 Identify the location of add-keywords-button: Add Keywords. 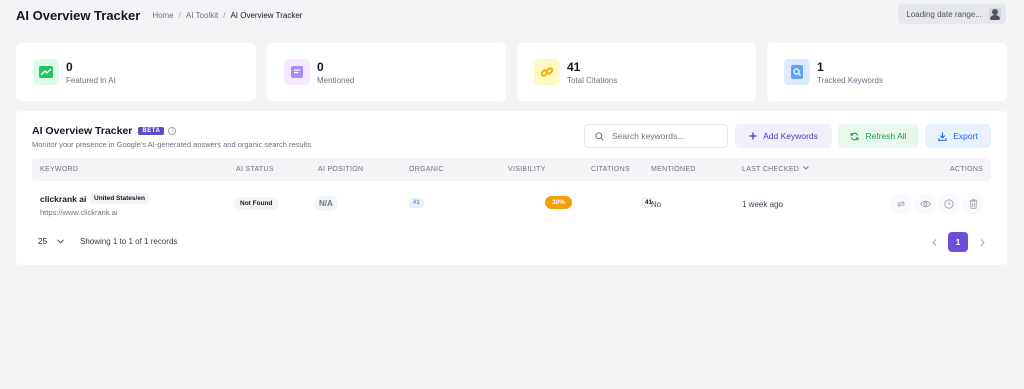
(783, 136).